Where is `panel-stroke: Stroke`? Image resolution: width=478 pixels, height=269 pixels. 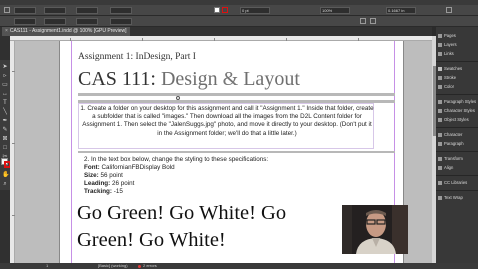 panel-stroke: Stroke is located at coordinates (457, 77).